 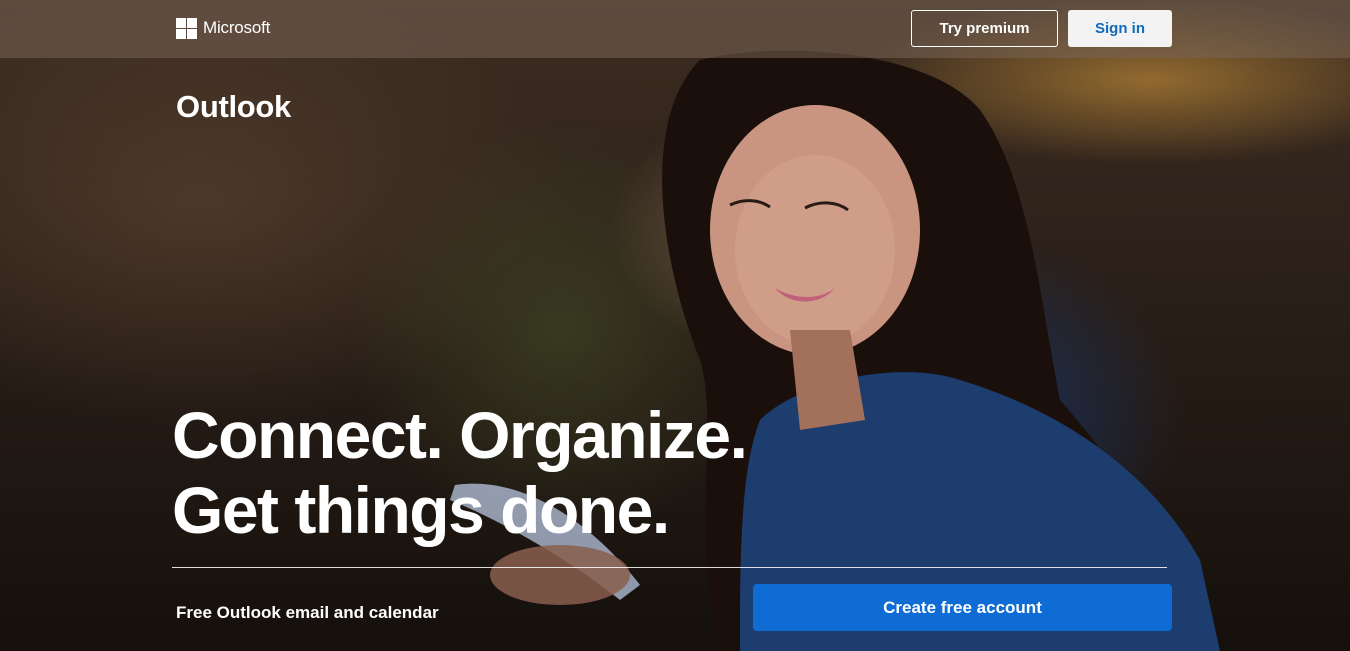 What do you see at coordinates (233, 106) in the screenshot?
I see `product-title: Outlook` at bounding box center [233, 106].